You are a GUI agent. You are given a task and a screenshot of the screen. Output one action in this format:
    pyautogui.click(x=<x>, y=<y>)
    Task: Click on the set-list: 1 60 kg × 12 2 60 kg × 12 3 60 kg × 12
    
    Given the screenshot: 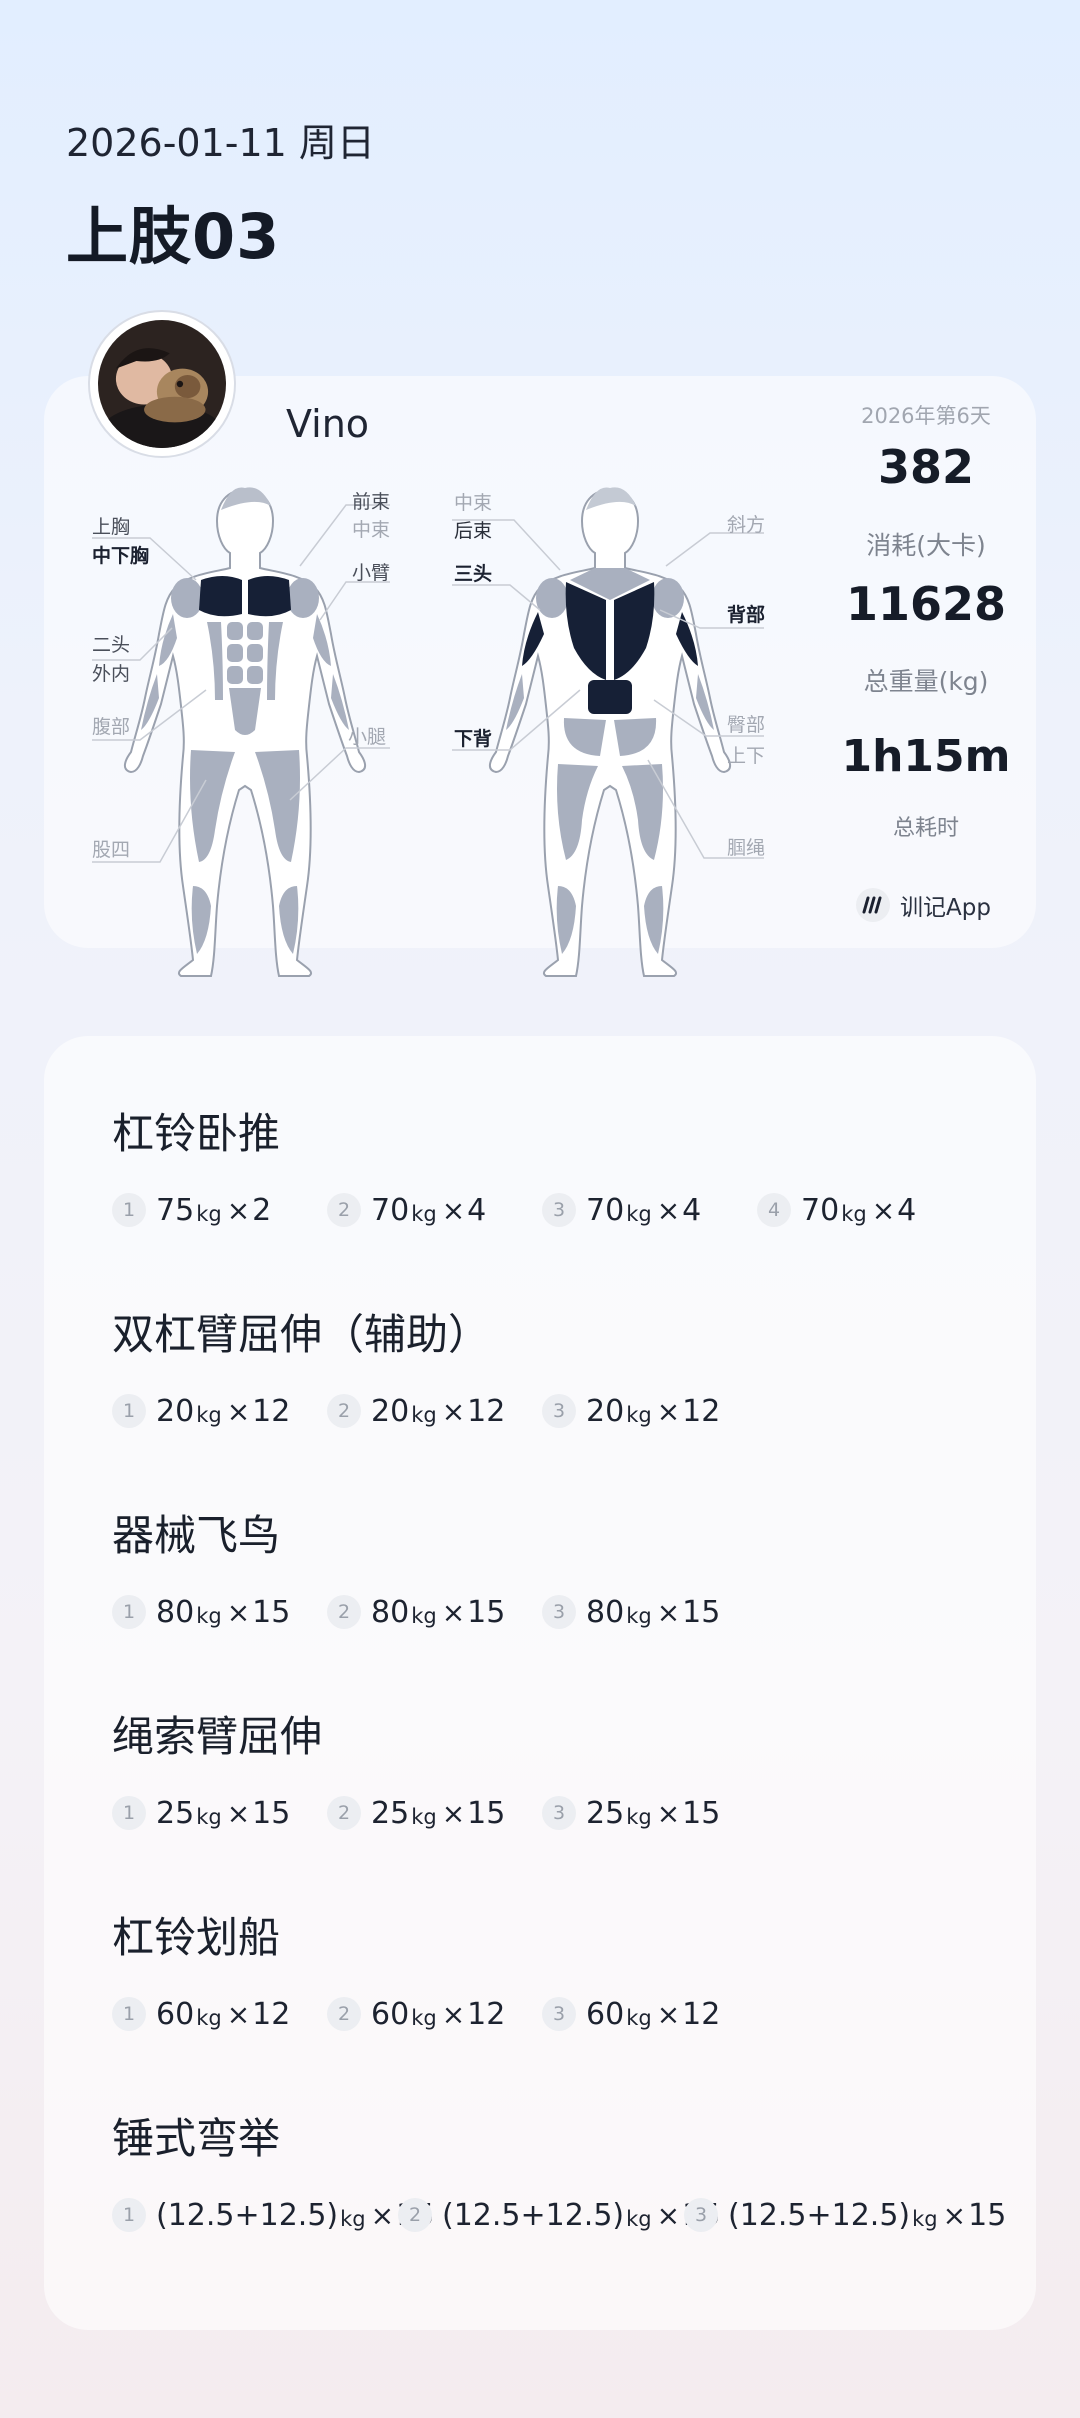 What is the action you would take?
    pyautogui.click(x=562, y=2014)
    